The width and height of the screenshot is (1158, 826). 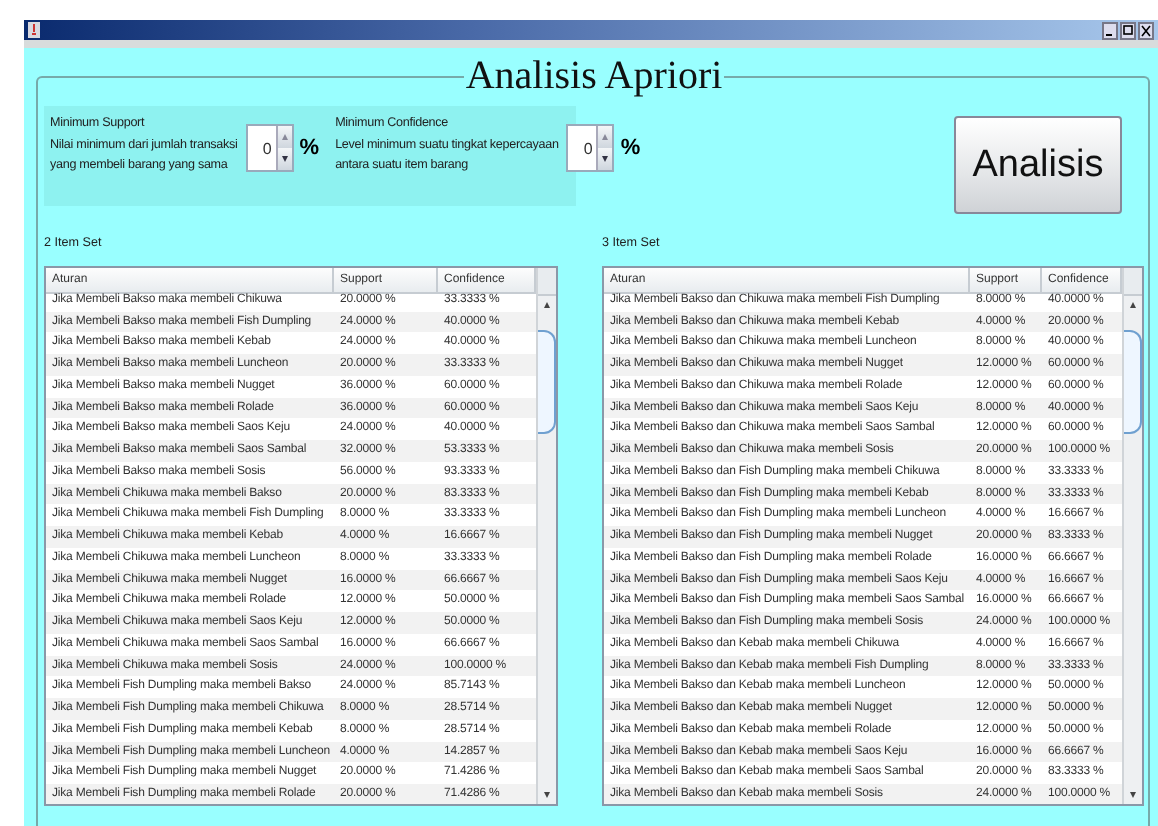 What do you see at coordinates (1146, 30) in the screenshot?
I see `close-icon` at bounding box center [1146, 30].